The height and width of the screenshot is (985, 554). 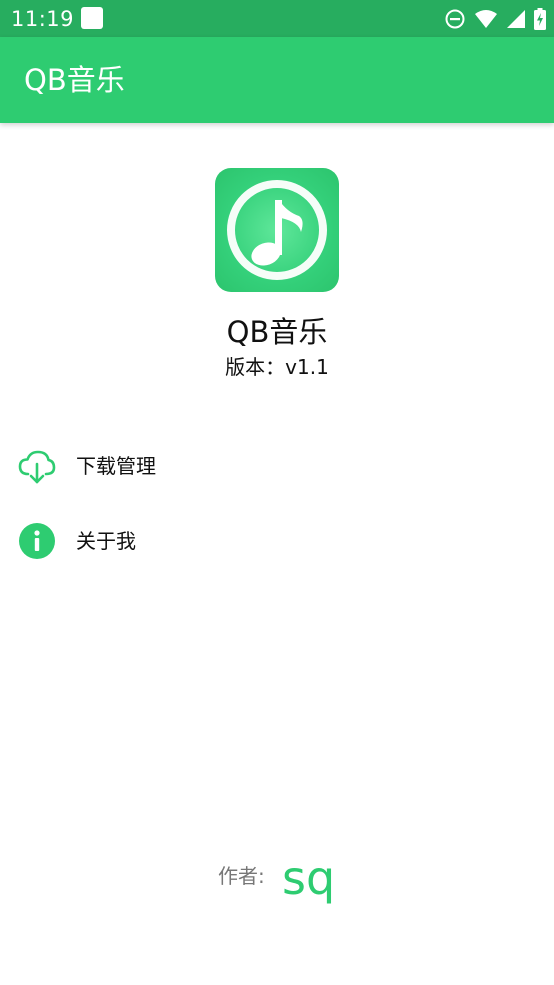 What do you see at coordinates (106, 541) in the screenshot?
I see `menu-item-label: 关于我` at bounding box center [106, 541].